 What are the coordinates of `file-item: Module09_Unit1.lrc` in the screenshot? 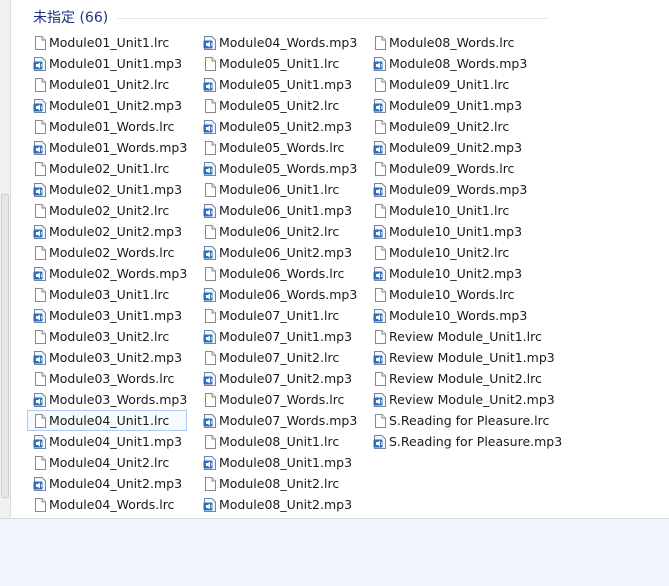 It's located at (464, 84).